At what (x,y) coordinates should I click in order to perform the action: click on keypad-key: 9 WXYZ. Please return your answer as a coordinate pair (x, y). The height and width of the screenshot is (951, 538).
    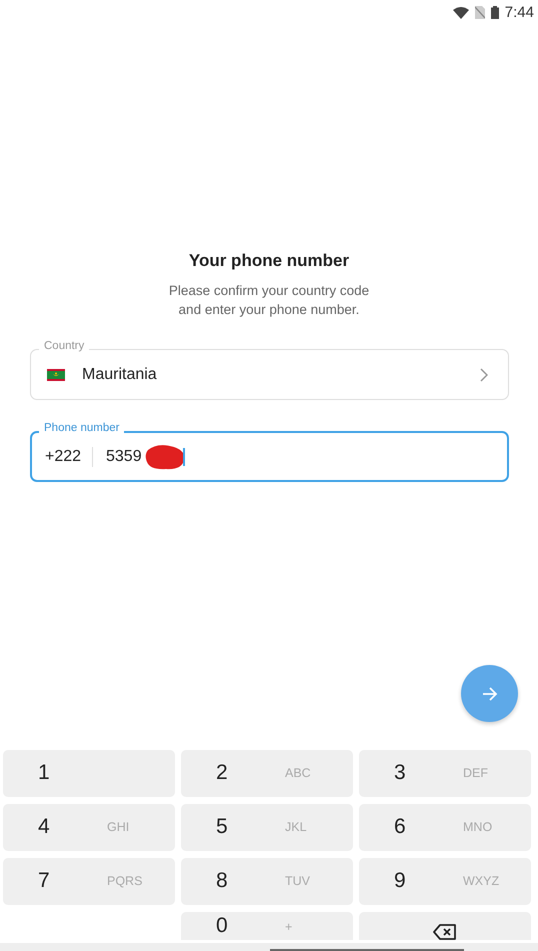
    Looking at the image, I should click on (445, 881).